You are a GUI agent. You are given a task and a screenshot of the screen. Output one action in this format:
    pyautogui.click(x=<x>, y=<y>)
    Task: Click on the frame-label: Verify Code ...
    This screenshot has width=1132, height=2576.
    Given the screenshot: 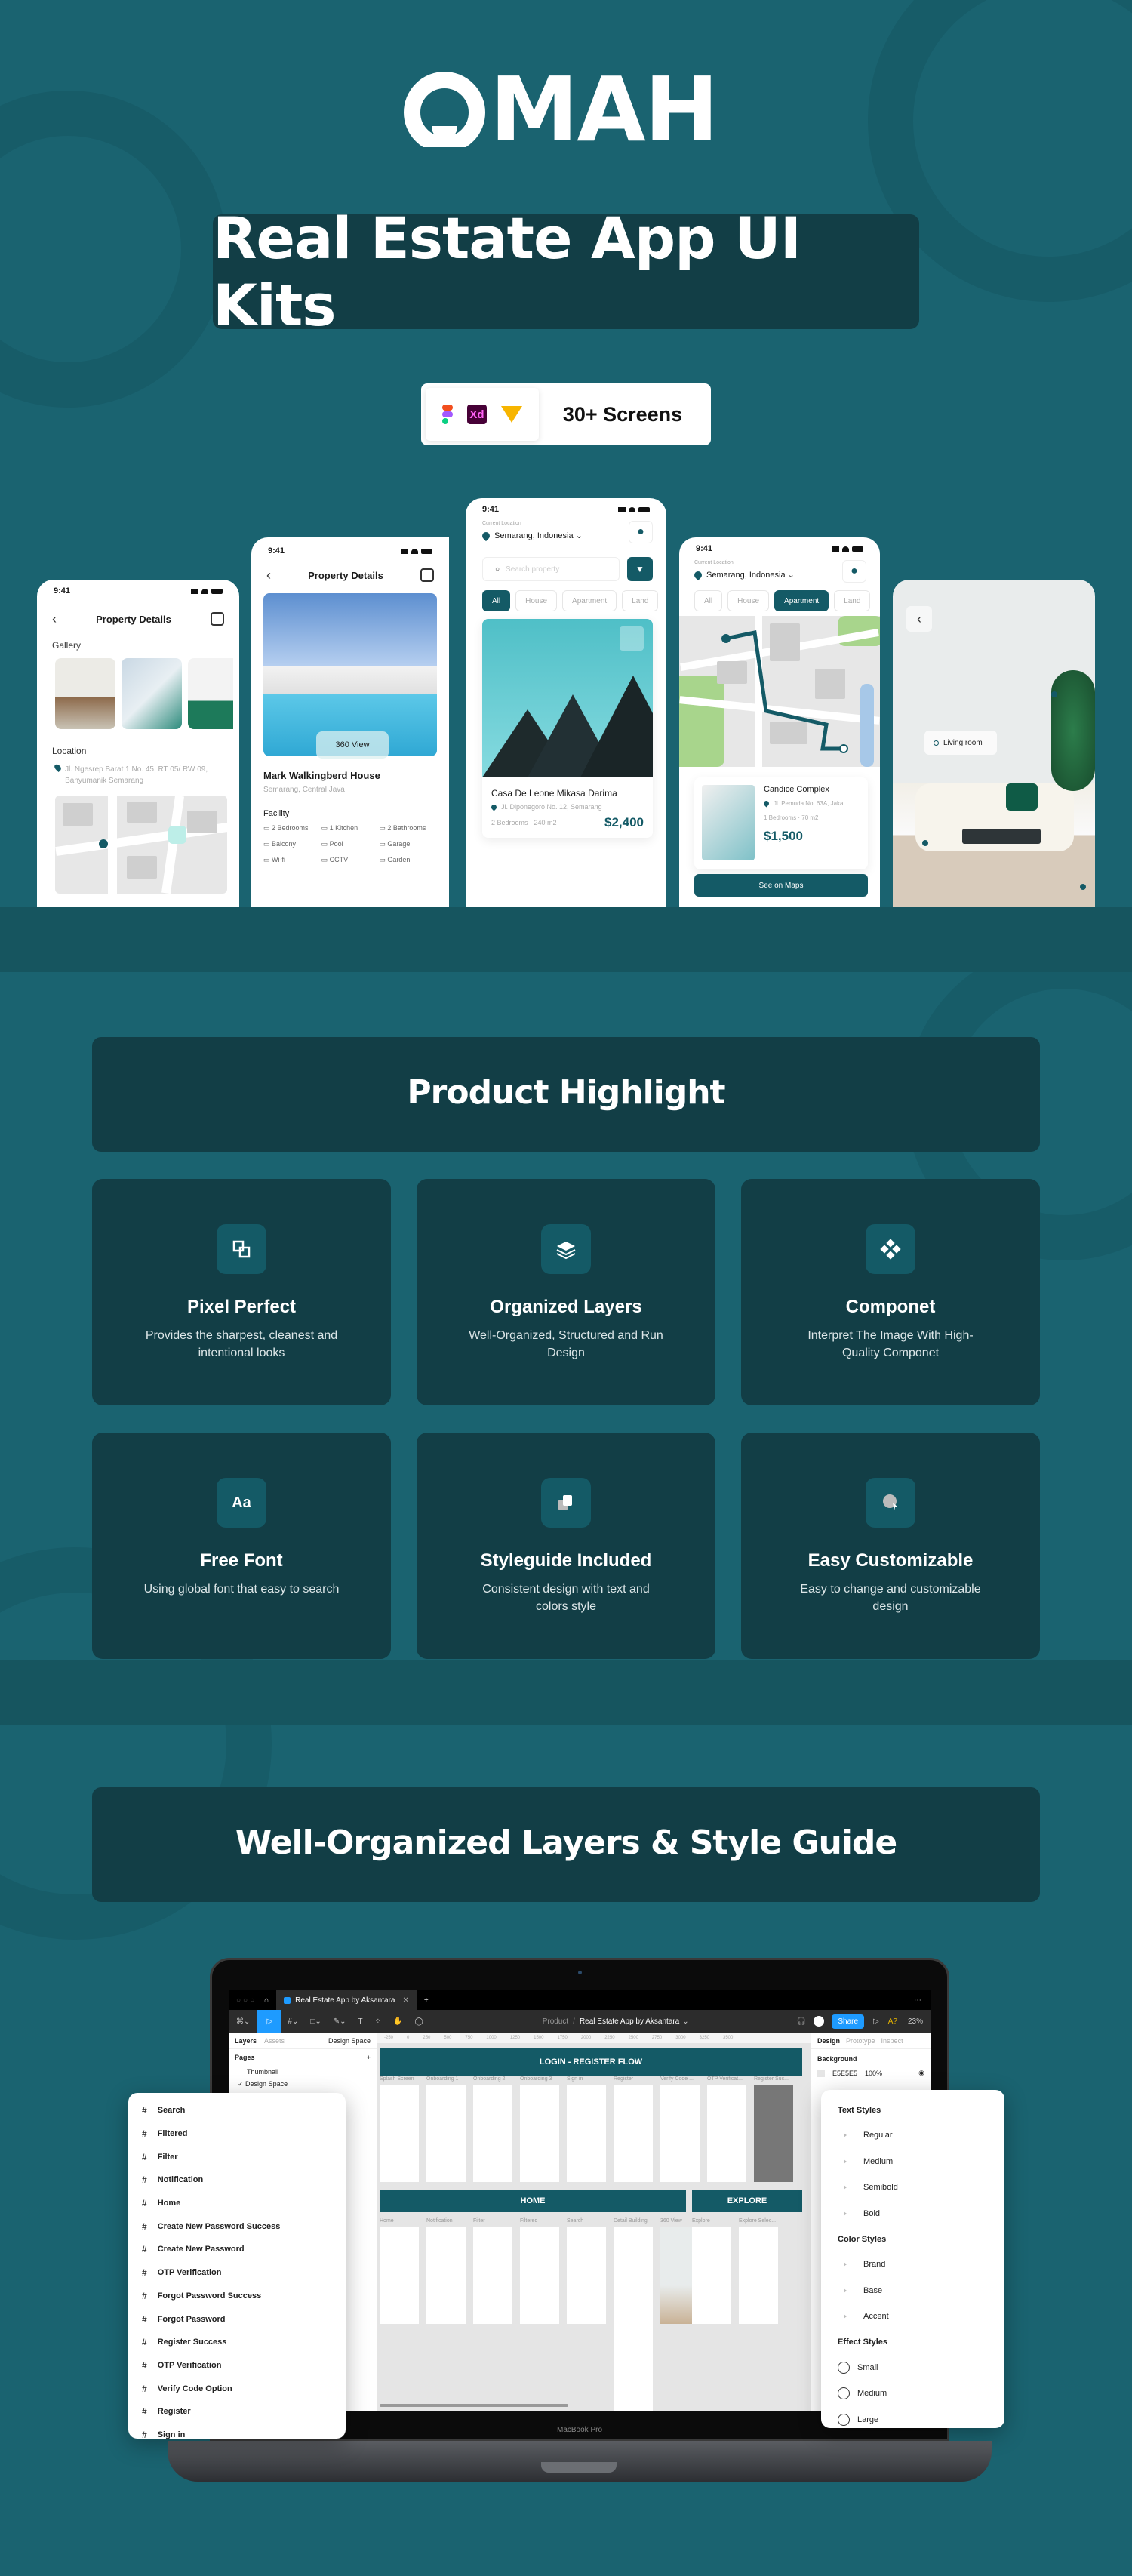 What is the action you would take?
    pyautogui.click(x=677, y=2079)
    